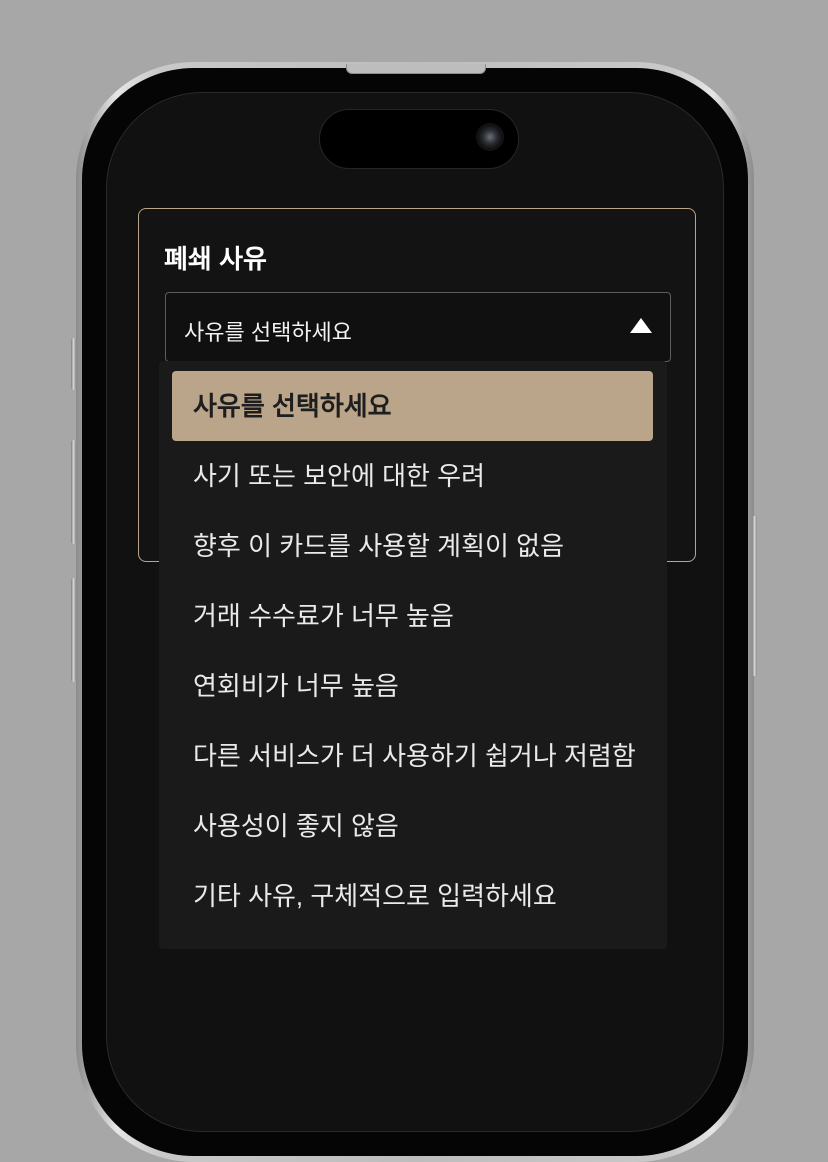 Image resolution: width=828 pixels, height=1162 pixels. What do you see at coordinates (416, 69) in the screenshot?
I see `top-speaker` at bounding box center [416, 69].